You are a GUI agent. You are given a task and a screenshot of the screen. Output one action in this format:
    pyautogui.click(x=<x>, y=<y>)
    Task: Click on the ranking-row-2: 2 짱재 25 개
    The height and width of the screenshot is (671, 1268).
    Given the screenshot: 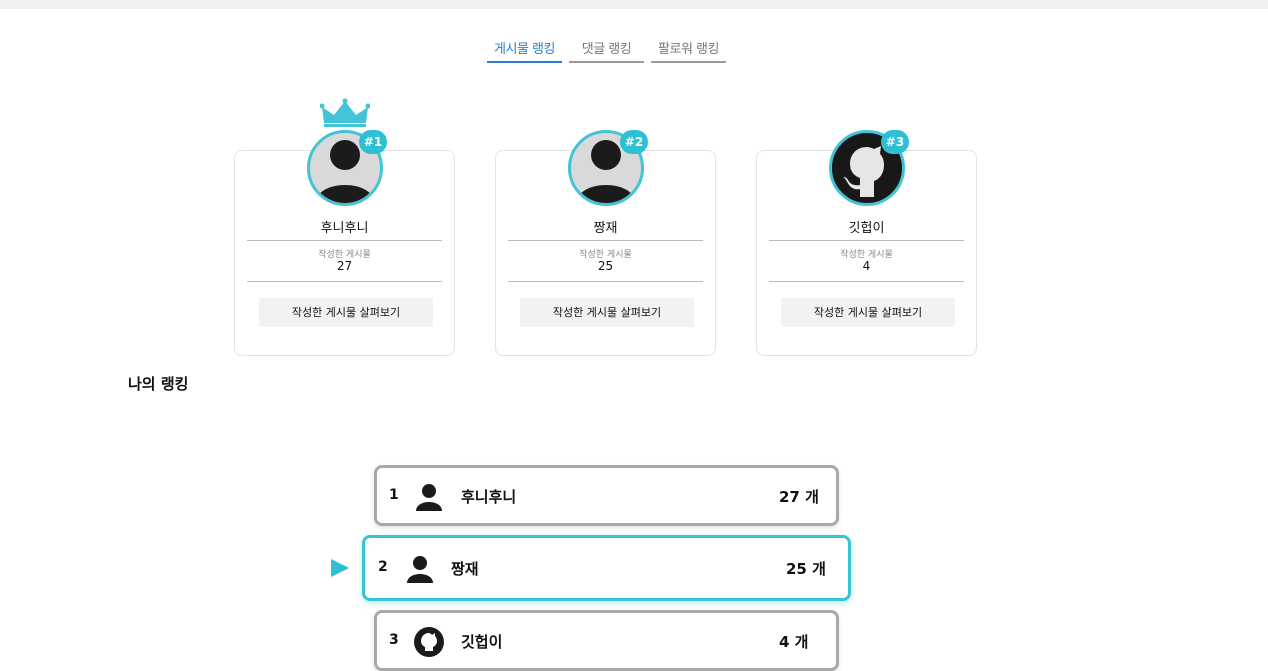 What is the action you would take?
    pyautogui.click(x=606, y=568)
    